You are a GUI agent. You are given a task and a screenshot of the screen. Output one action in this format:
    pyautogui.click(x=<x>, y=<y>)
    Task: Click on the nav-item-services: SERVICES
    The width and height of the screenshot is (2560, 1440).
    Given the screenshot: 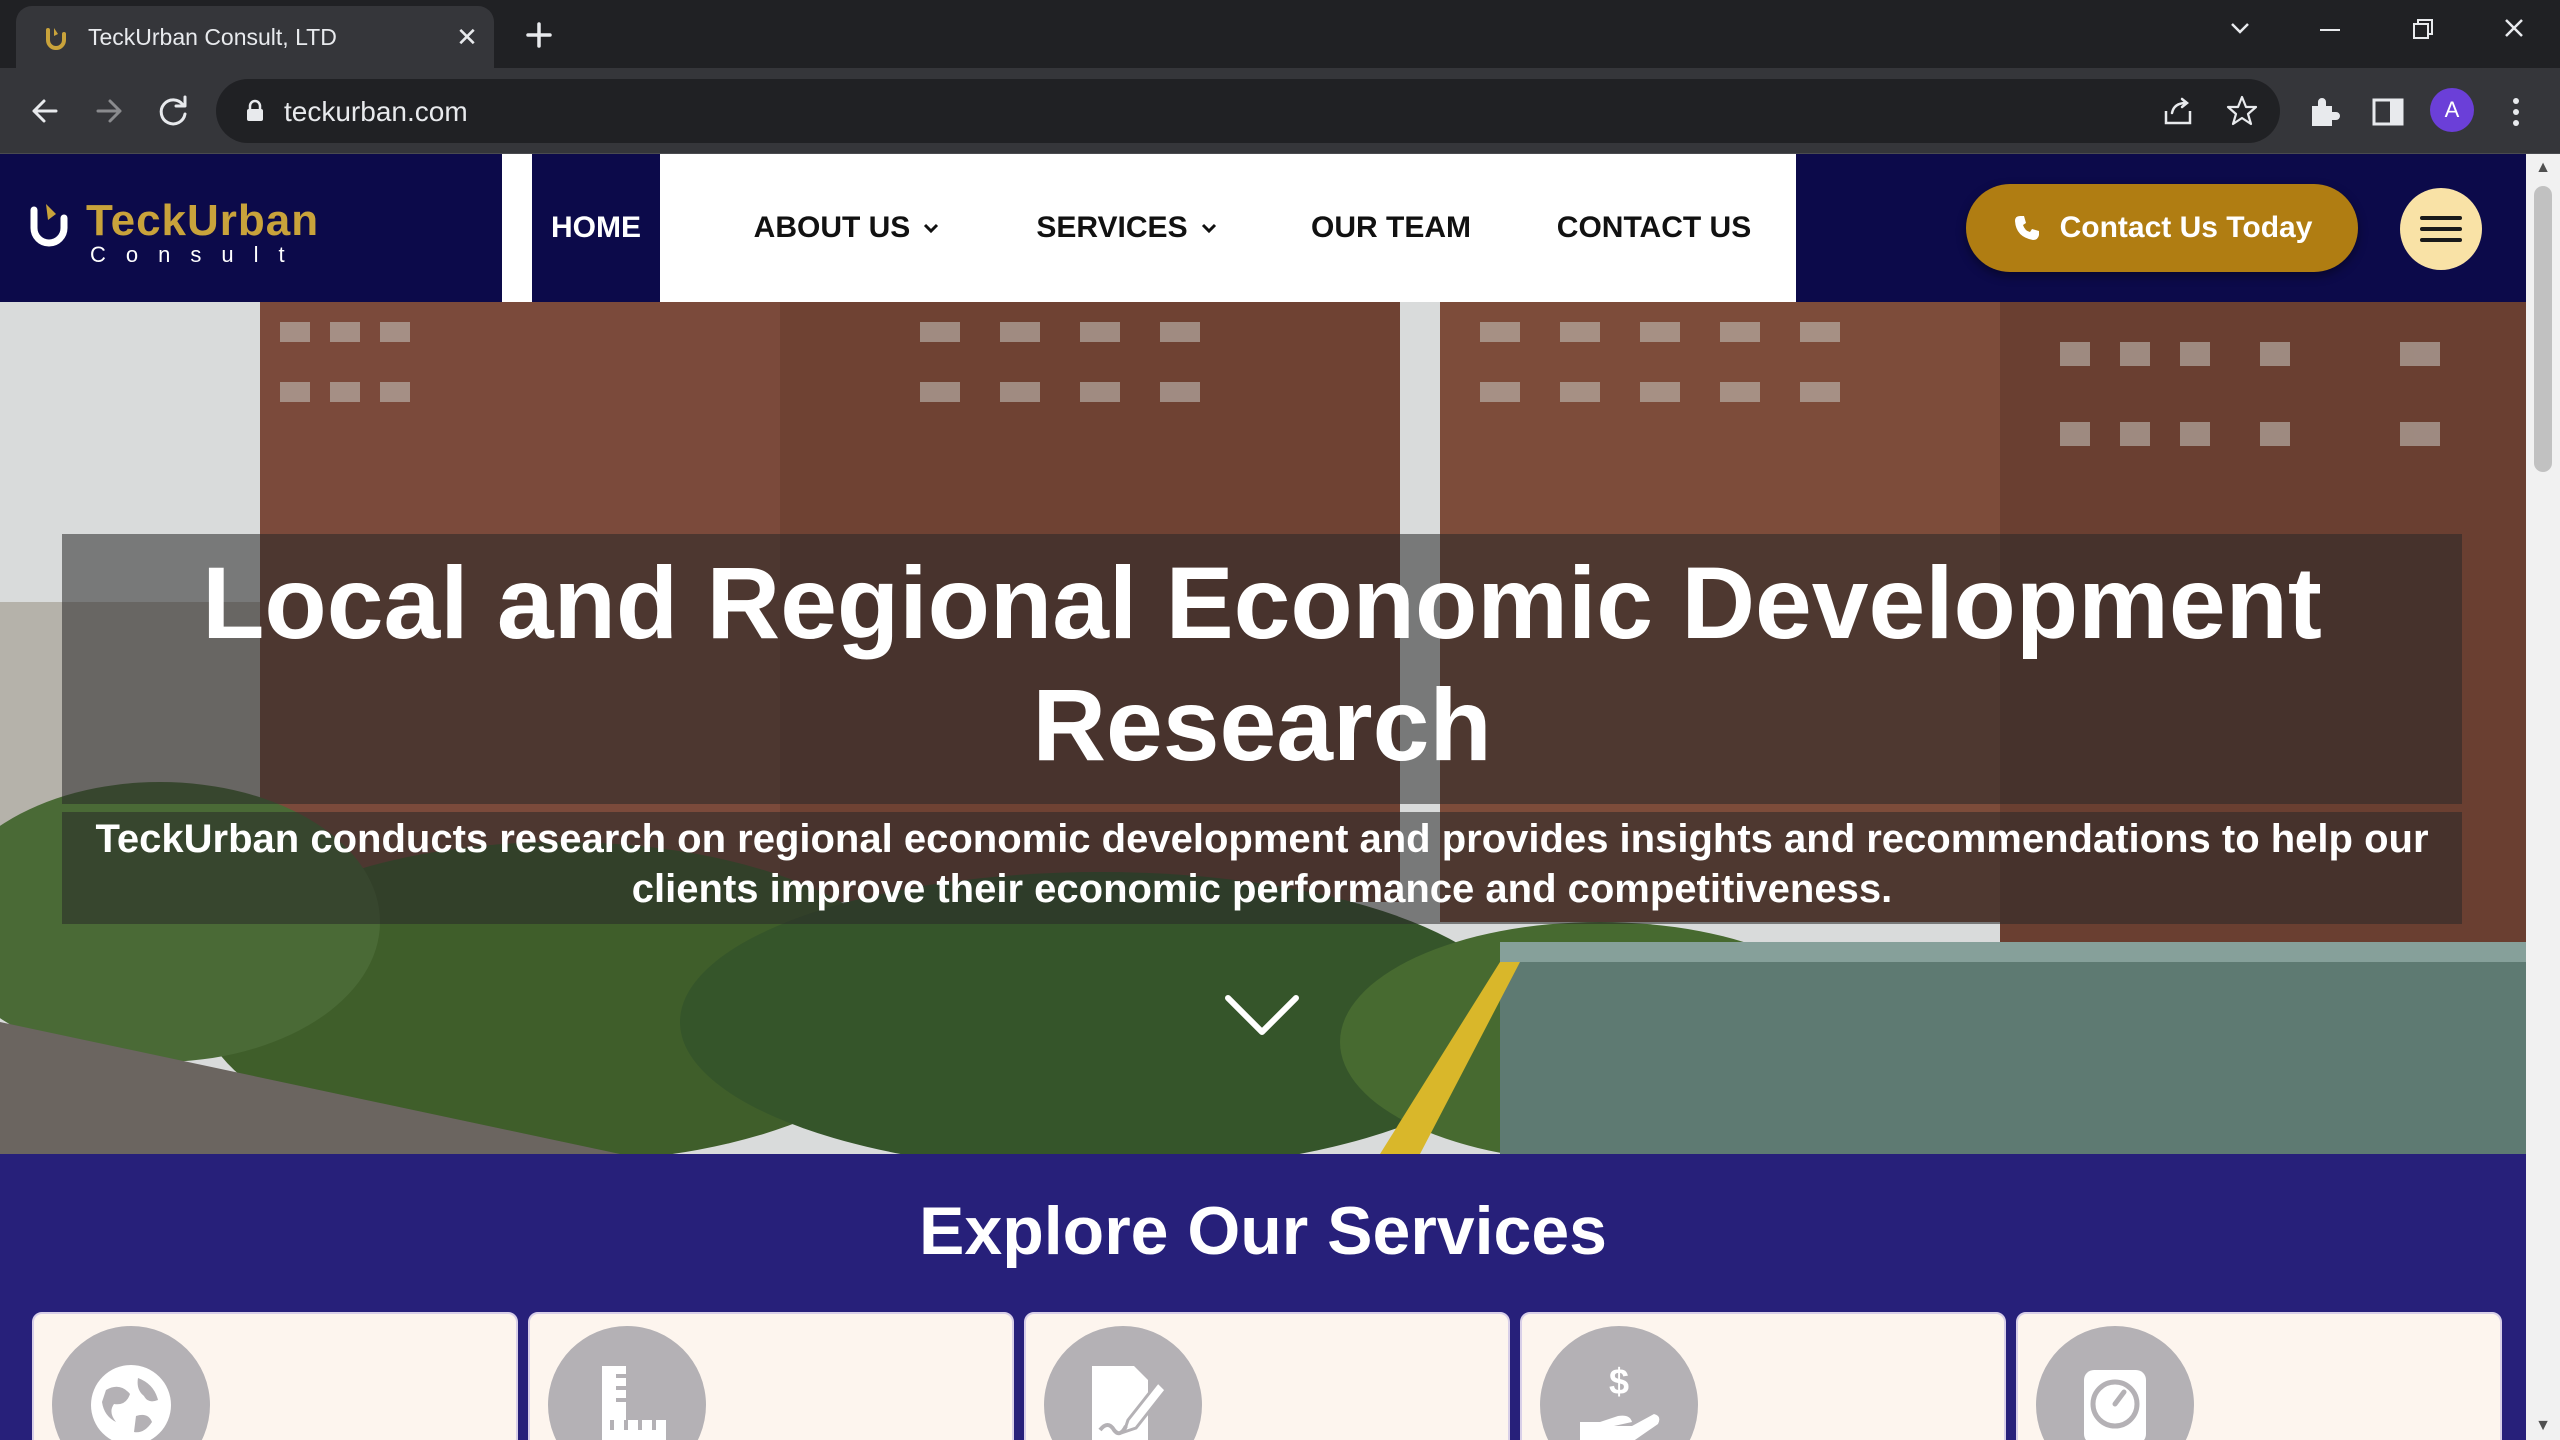 What is the action you would take?
    pyautogui.click(x=1127, y=228)
    